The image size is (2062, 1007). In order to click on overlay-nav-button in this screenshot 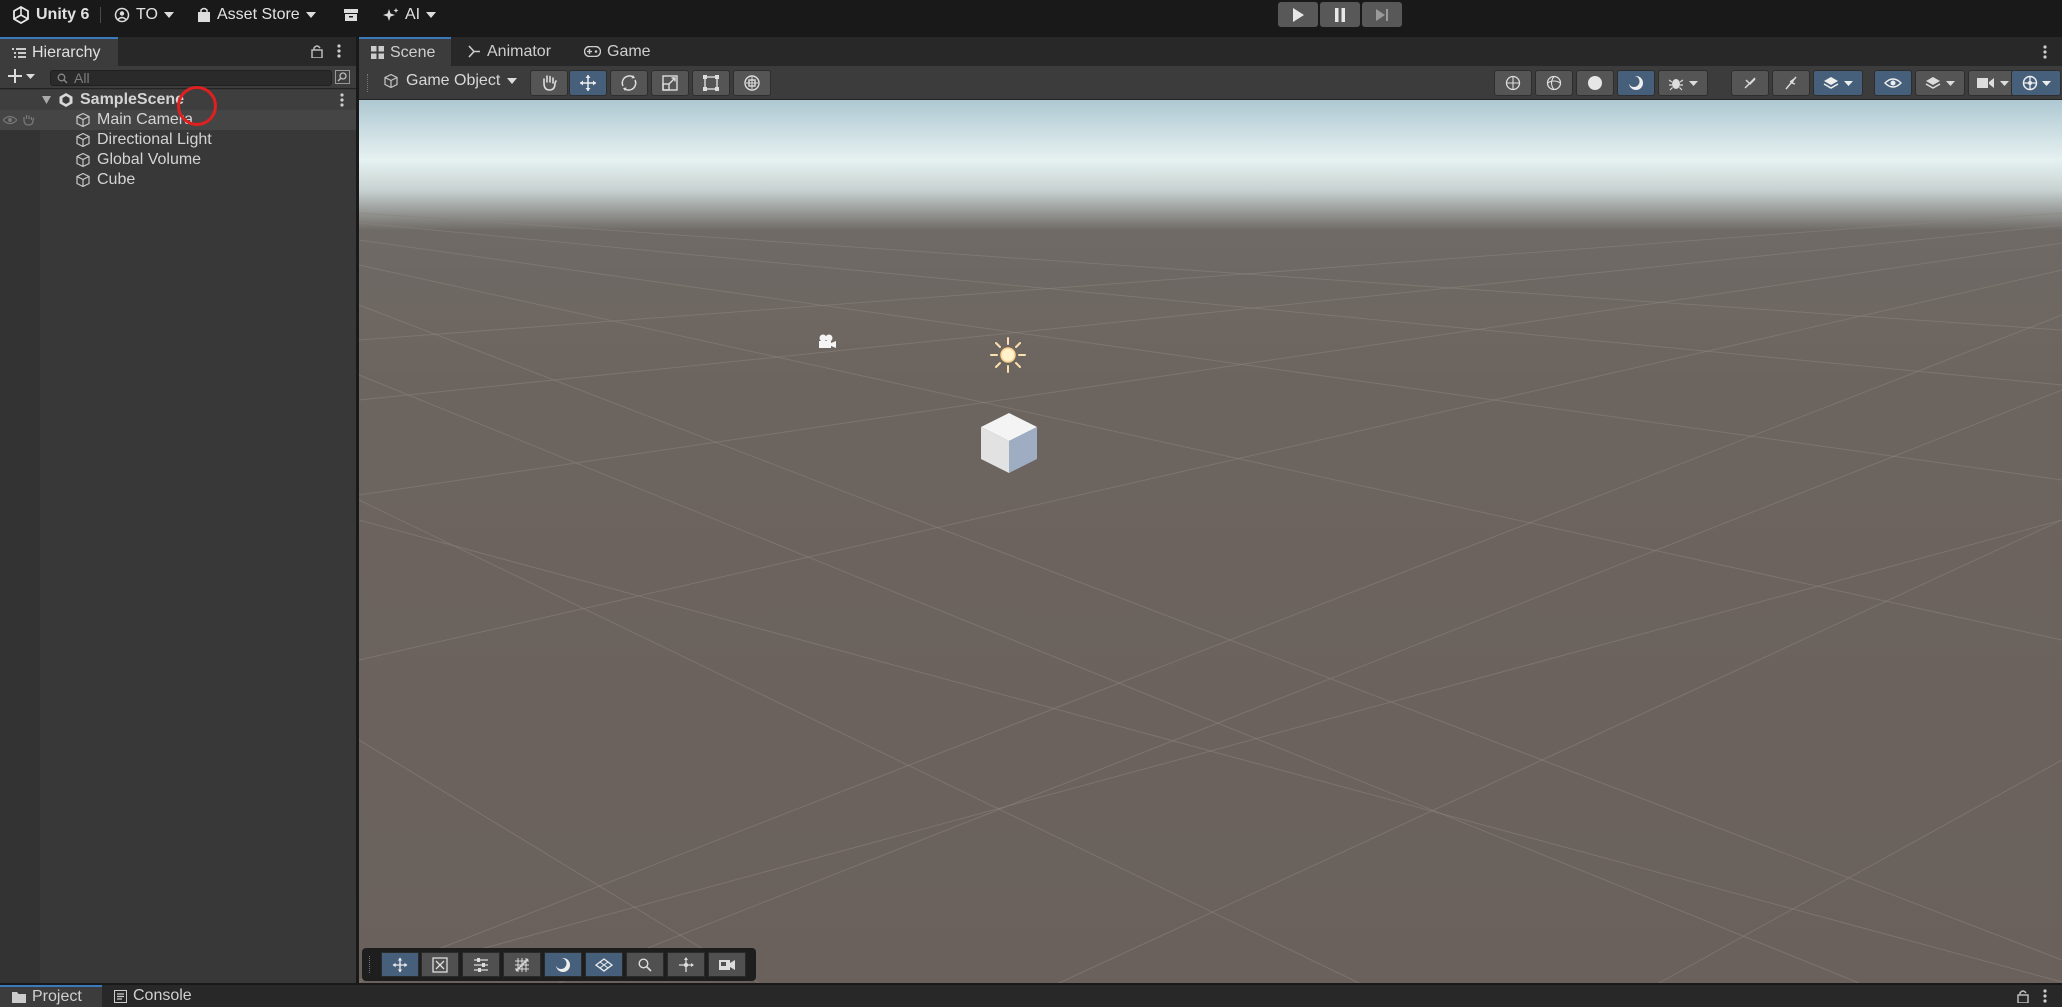, I will do `click(604, 964)`.